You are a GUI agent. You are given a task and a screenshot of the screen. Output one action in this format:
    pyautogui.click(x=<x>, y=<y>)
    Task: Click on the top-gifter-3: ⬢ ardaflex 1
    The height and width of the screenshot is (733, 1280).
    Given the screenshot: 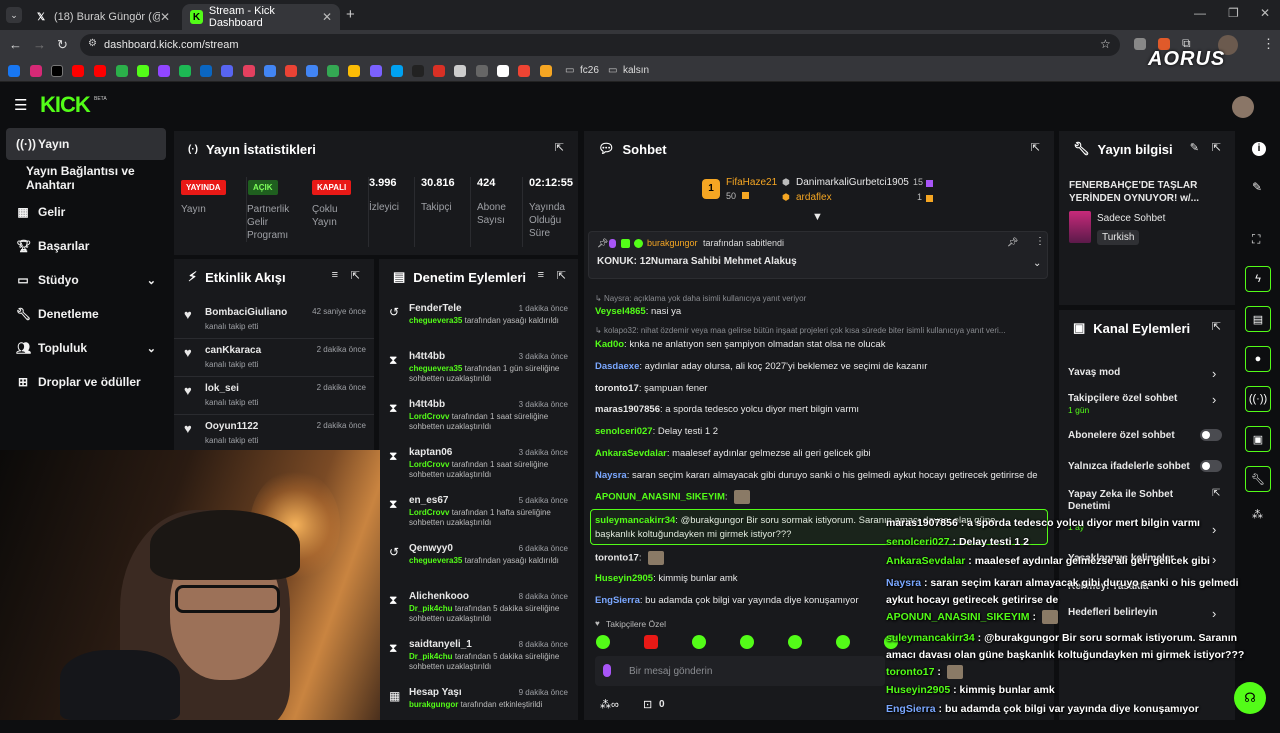 What is the action you would take?
    pyautogui.click(x=857, y=199)
    